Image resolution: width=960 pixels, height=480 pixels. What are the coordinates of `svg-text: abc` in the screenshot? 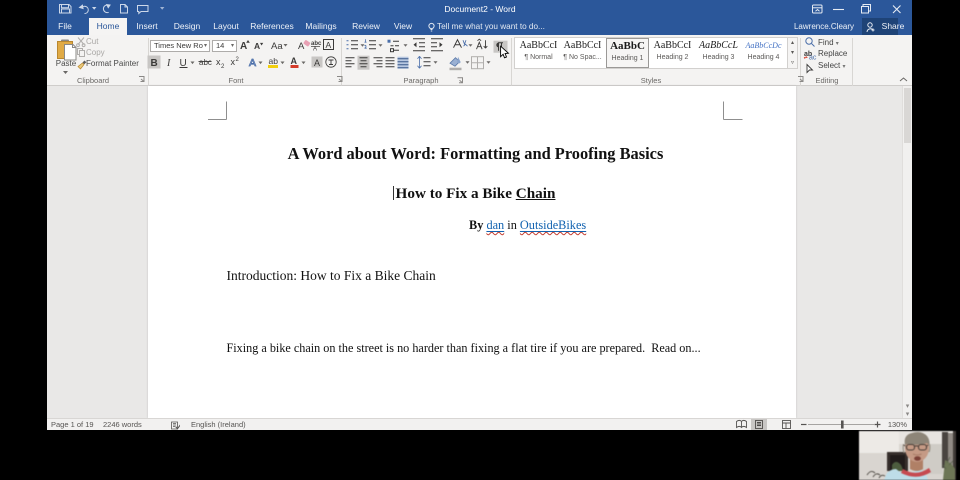 It's located at (205, 62).